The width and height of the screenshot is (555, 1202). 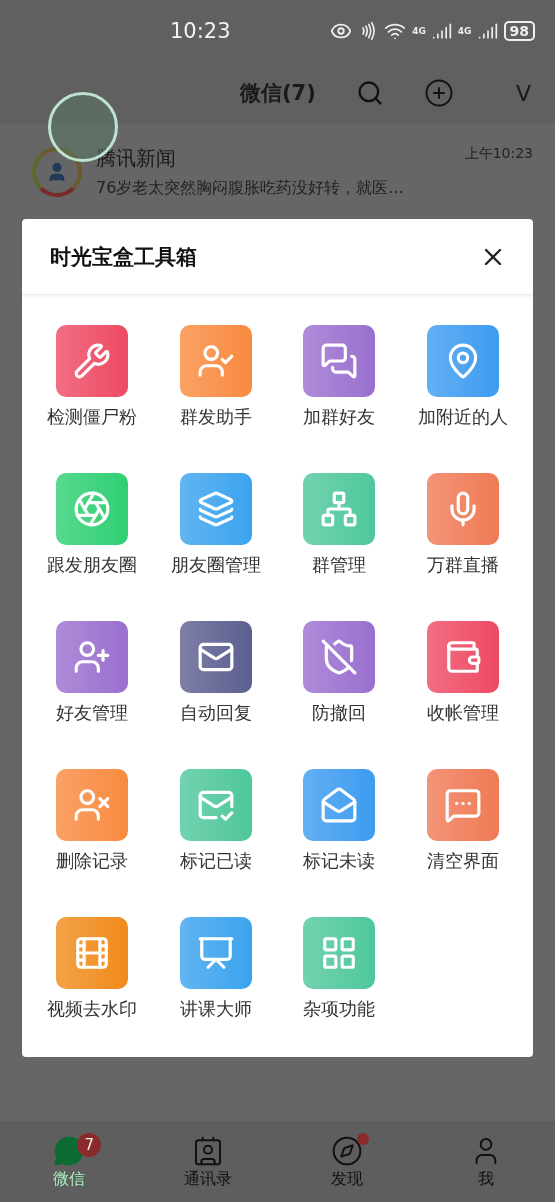 What do you see at coordinates (215, 532) in the screenshot?
I see `tool-item: 朋友圈管理` at bounding box center [215, 532].